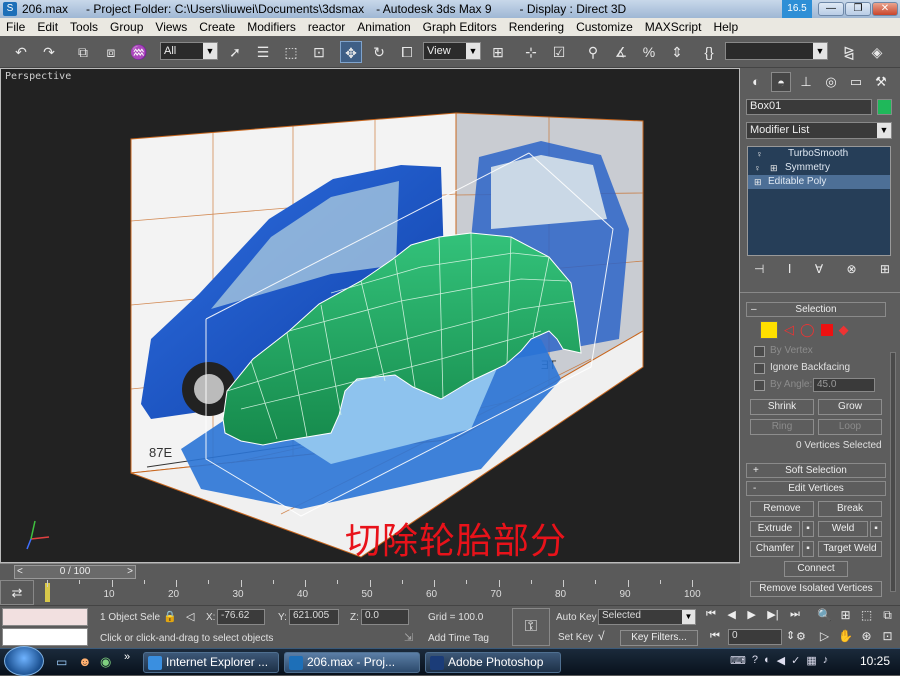 Image resolution: width=900 pixels, height=676 pixels. I want to click on zoom-all-icon: ⊞, so click(845, 618).